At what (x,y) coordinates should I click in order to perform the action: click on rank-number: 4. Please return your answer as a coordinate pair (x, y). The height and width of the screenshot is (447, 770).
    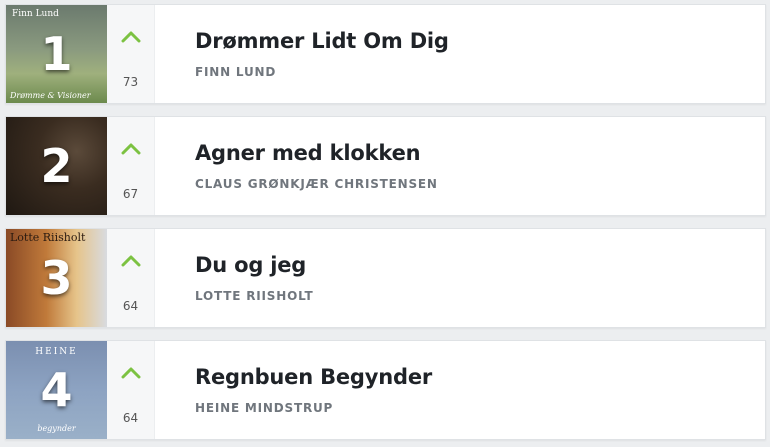
    Looking at the image, I should click on (56, 390).